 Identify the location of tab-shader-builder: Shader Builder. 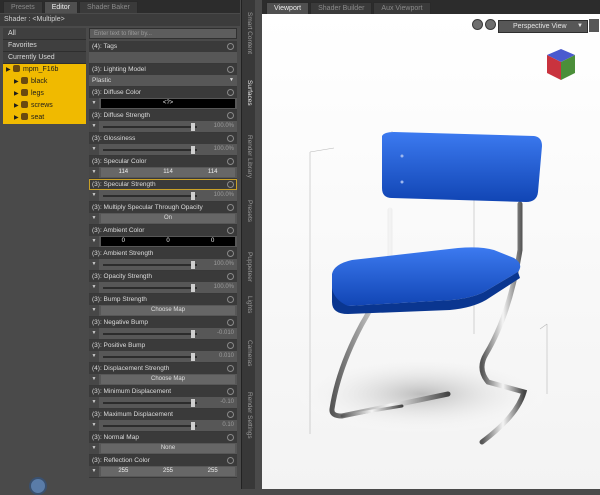
(341, 8).